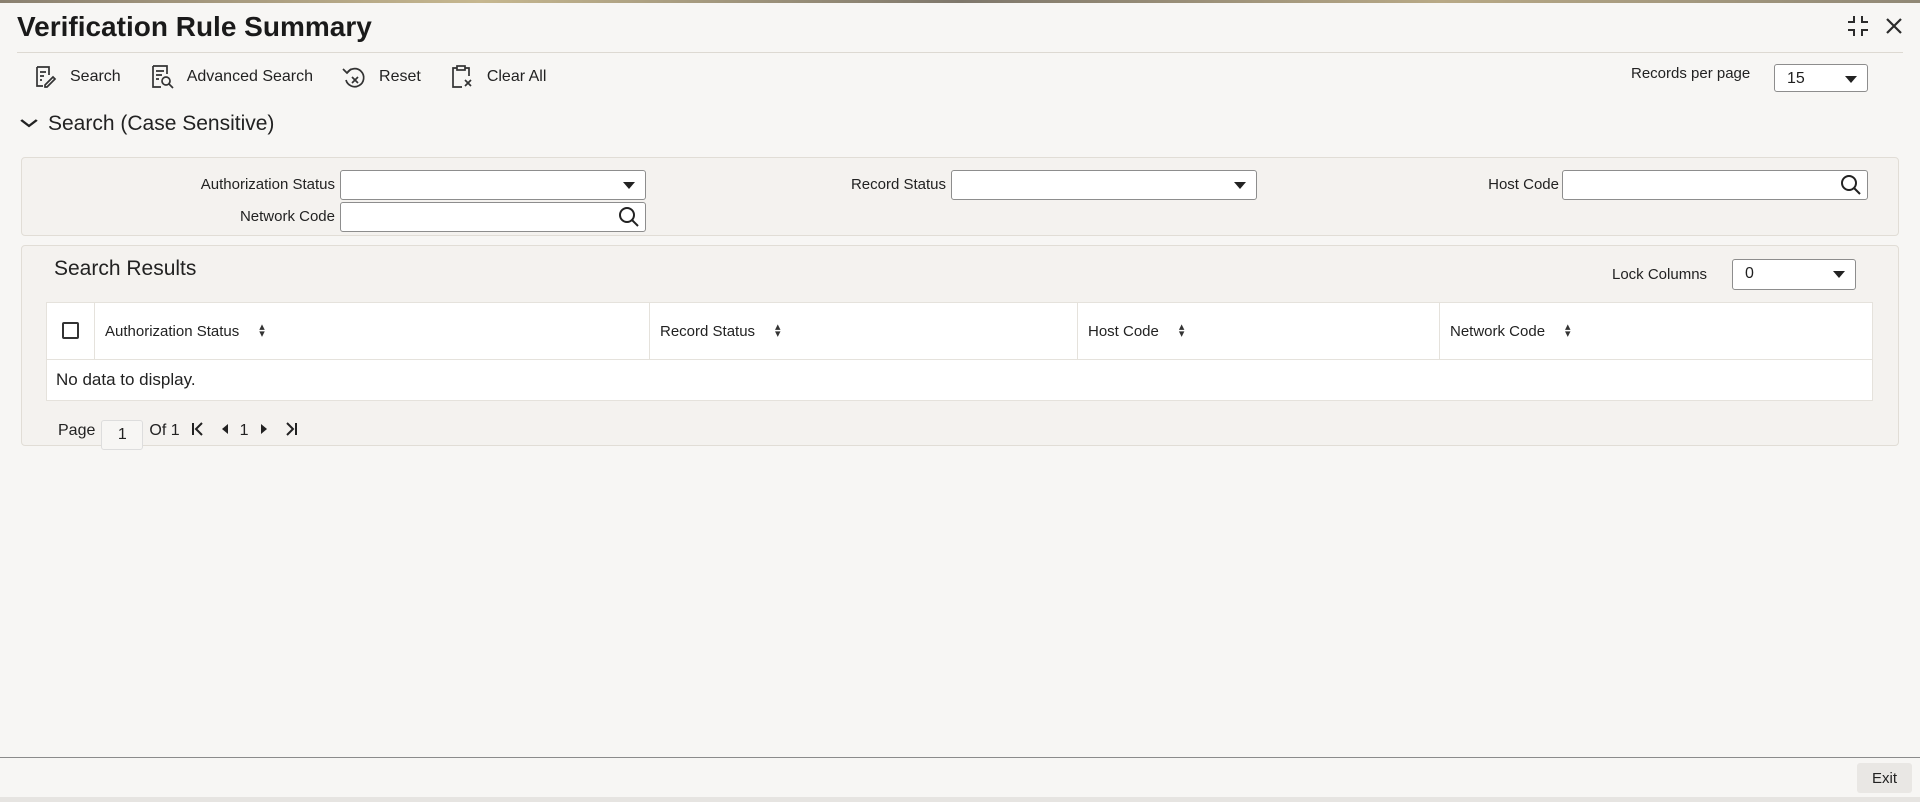 Image resolution: width=1920 pixels, height=802 pixels. What do you see at coordinates (264, 431) in the screenshot?
I see `next-page-icon` at bounding box center [264, 431].